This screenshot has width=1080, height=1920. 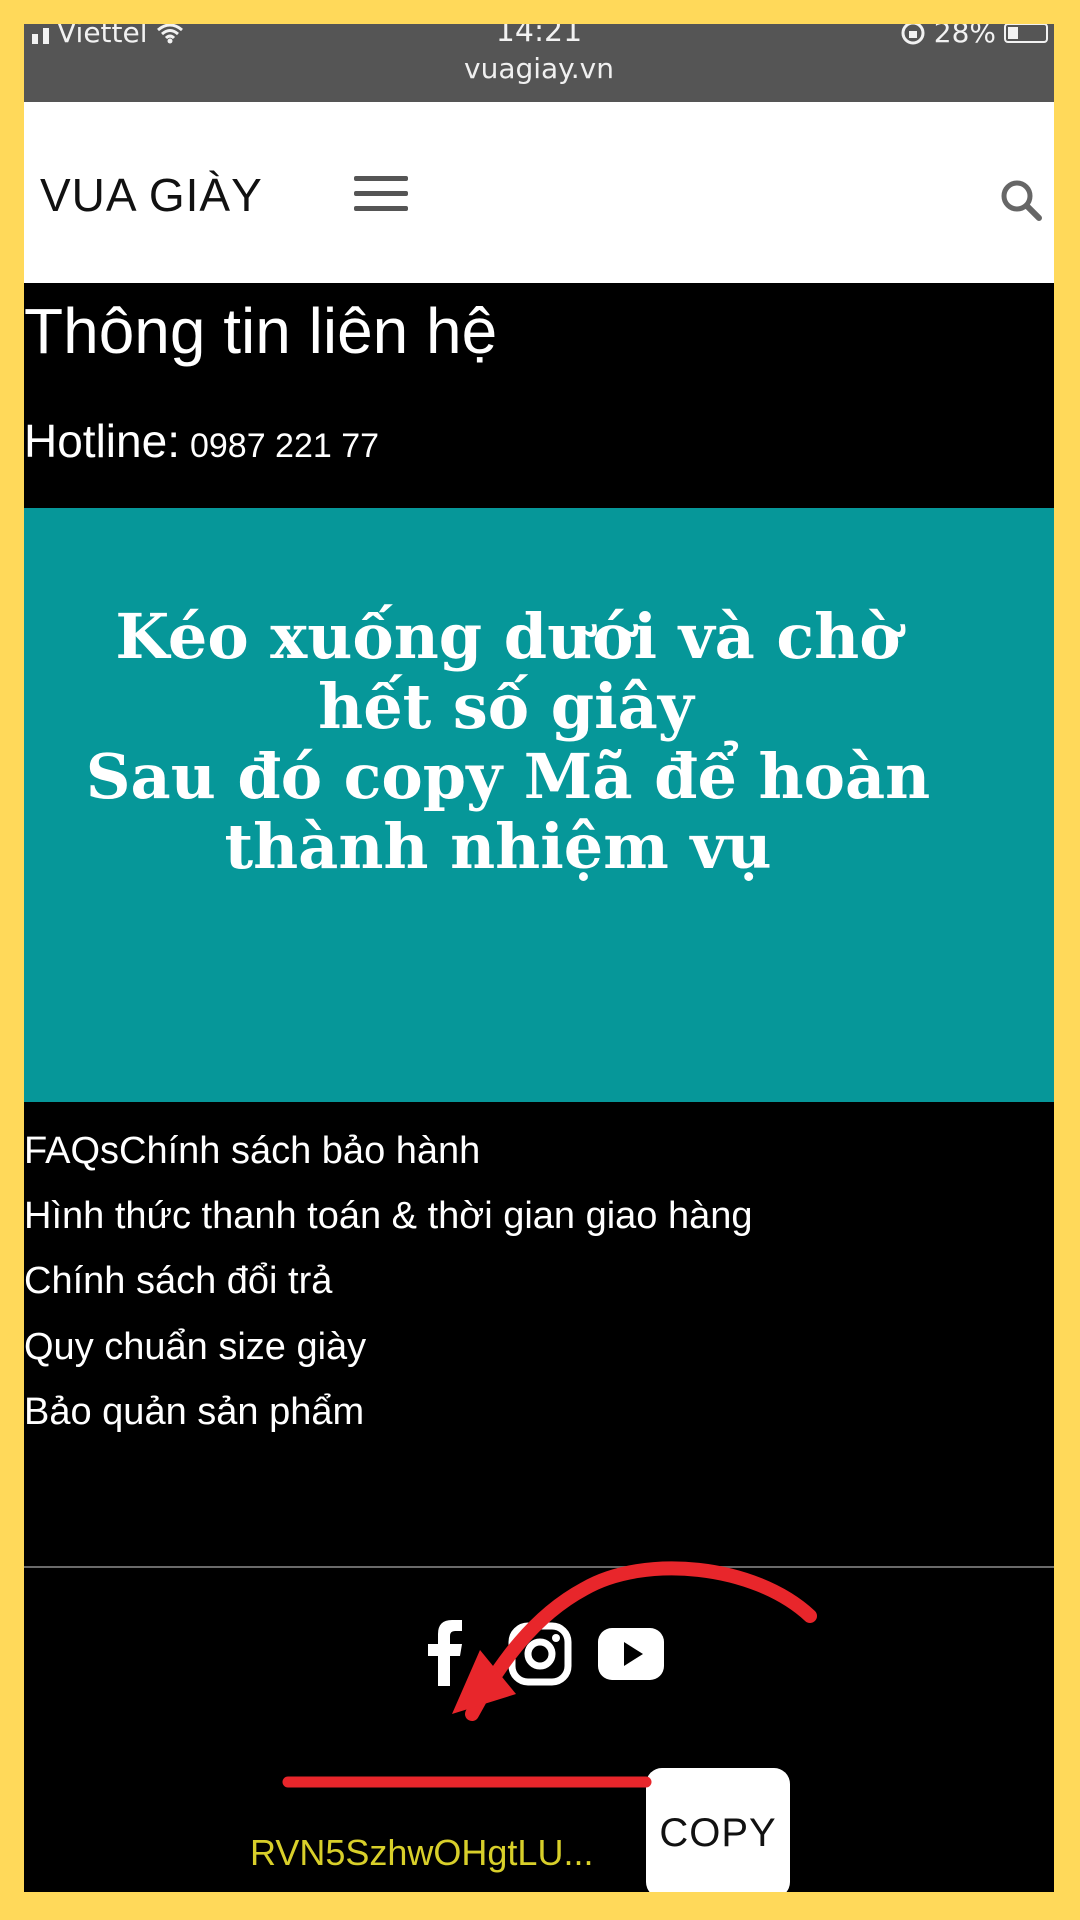 I want to click on battery: 28%, so click(x=974, y=36).